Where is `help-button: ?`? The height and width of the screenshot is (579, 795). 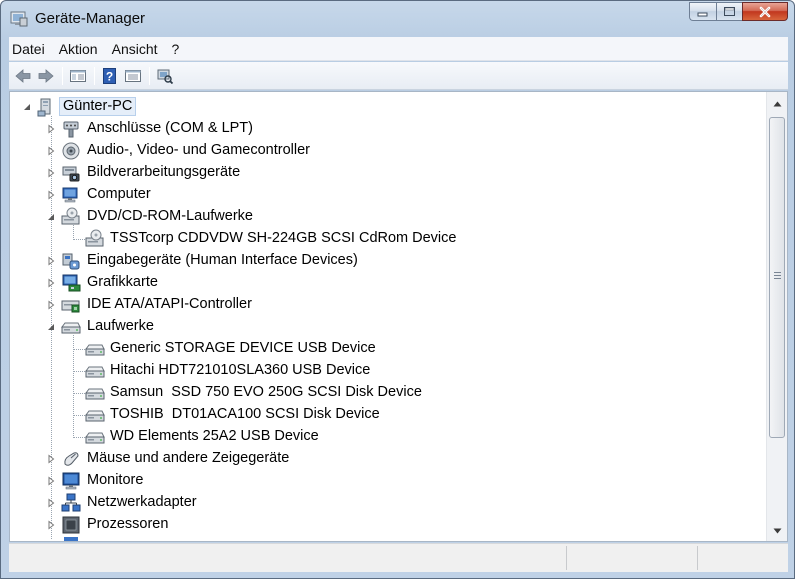 help-button: ? is located at coordinates (110, 76).